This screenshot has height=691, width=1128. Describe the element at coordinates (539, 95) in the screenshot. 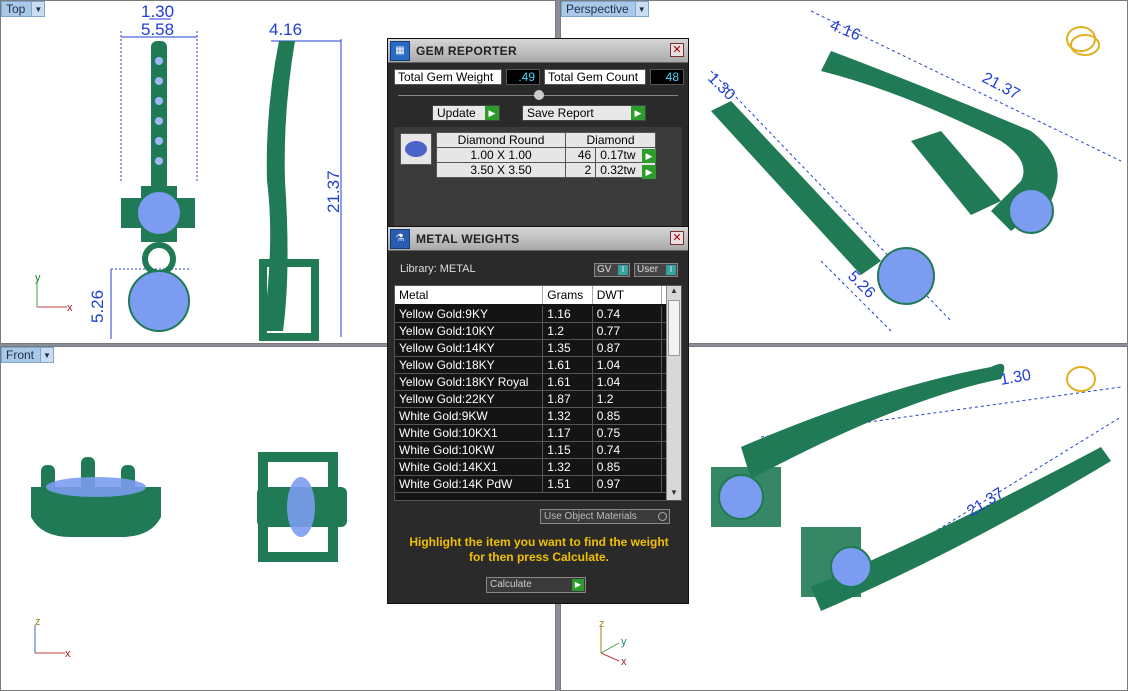

I see `collapse-icon` at that location.